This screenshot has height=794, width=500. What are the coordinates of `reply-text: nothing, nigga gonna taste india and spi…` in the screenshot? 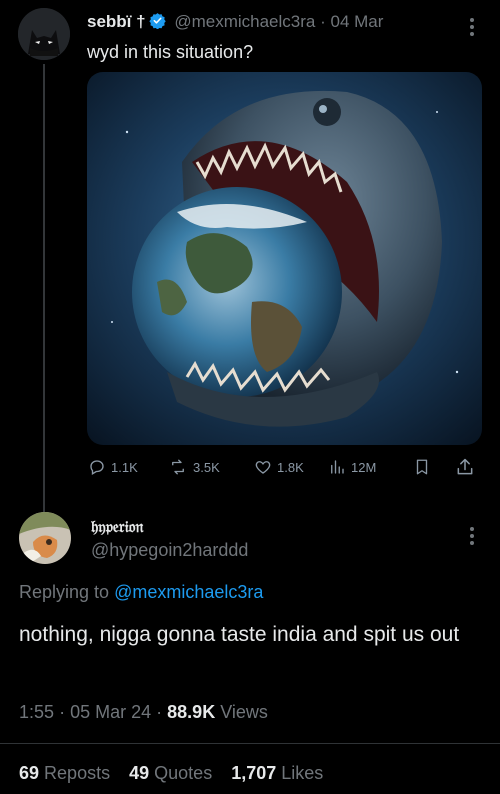 It's located at (239, 634).